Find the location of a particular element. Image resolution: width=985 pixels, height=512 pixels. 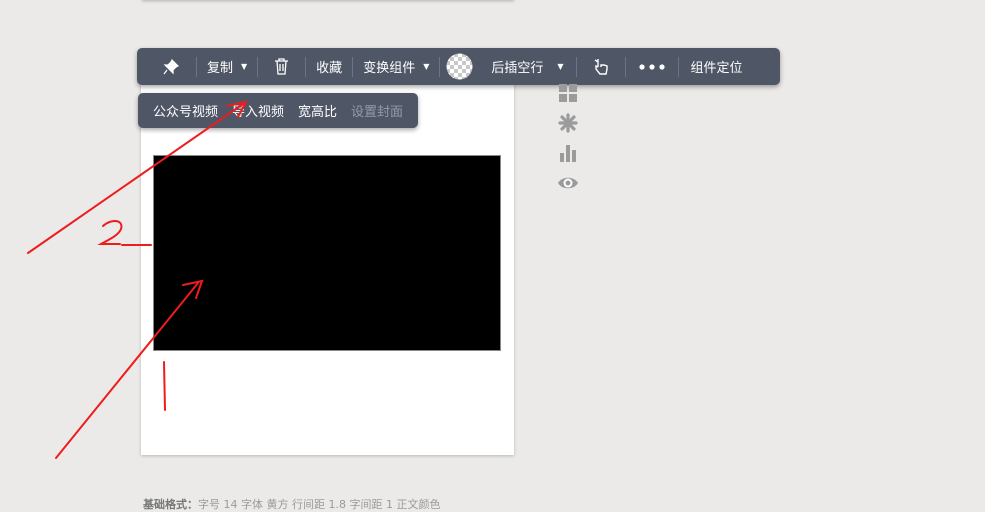

import-video-button: 导入视频 is located at coordinates (258, 110).